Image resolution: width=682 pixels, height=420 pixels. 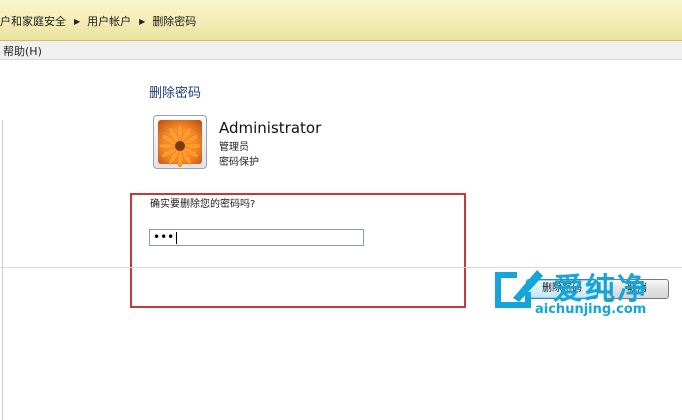 I want to click on breadcrumb-item-user-accounts: 用户帐户, so click(x=109, y=21).